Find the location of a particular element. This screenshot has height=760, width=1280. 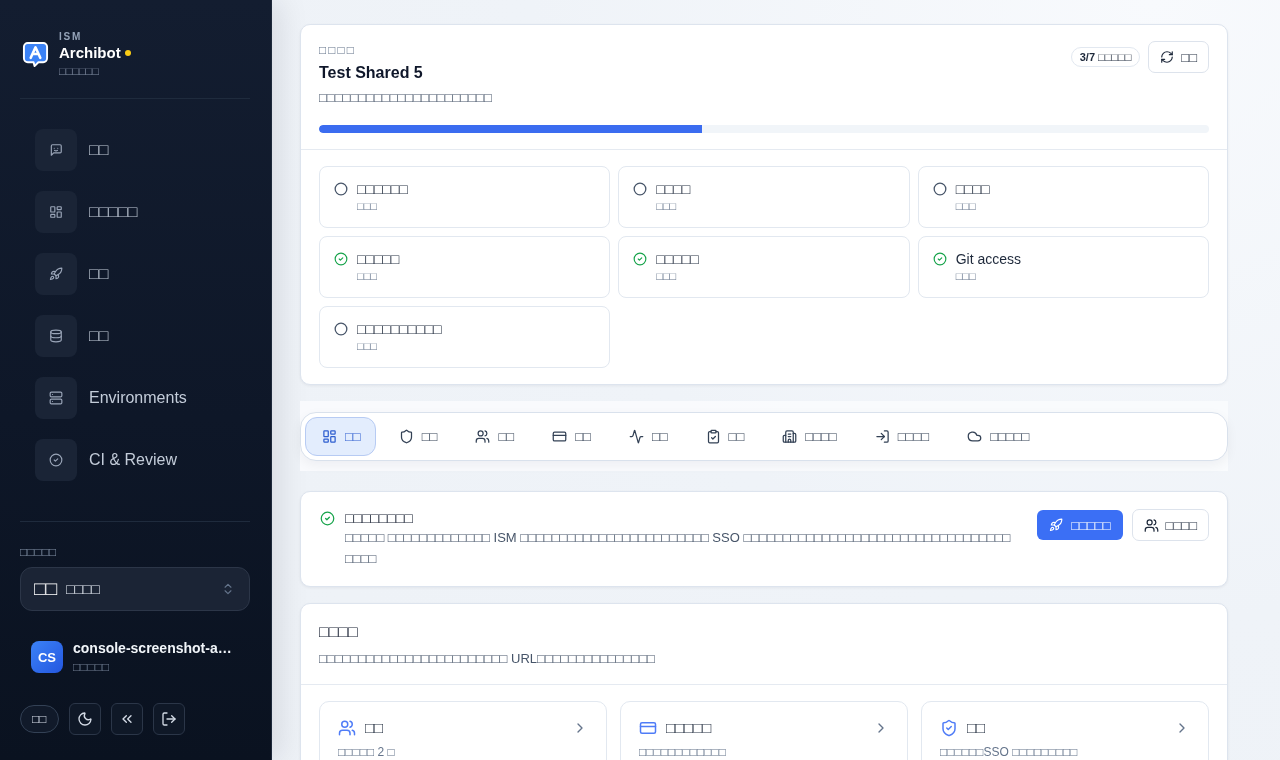

moon-icon is located at coordinates (84, 719).